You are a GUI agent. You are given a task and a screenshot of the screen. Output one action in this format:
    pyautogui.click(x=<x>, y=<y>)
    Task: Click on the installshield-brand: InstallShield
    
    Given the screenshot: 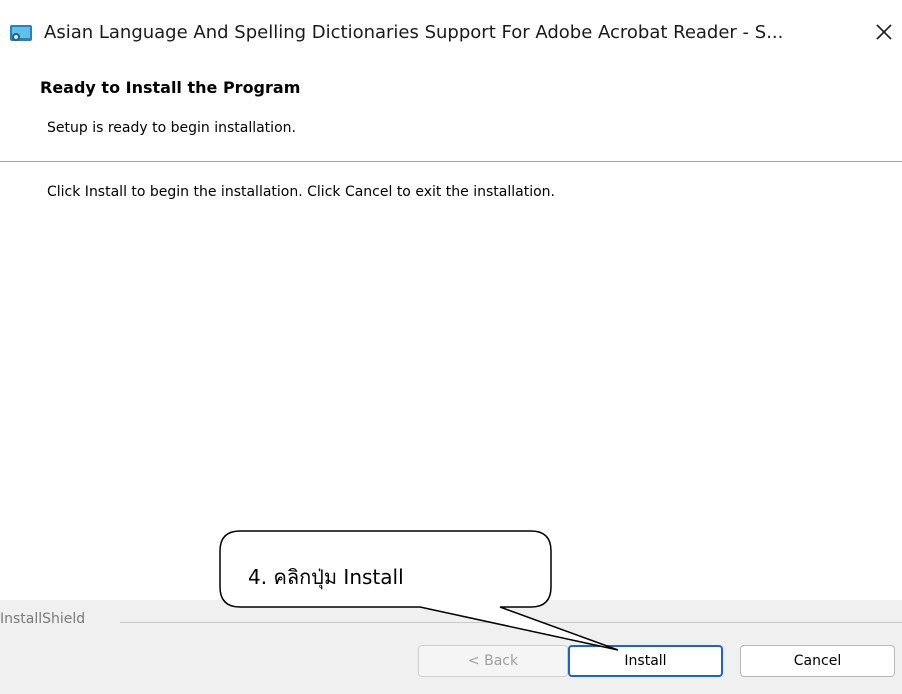 What is the action you would take?
    pyautogui.click(x=46, y=619)
    